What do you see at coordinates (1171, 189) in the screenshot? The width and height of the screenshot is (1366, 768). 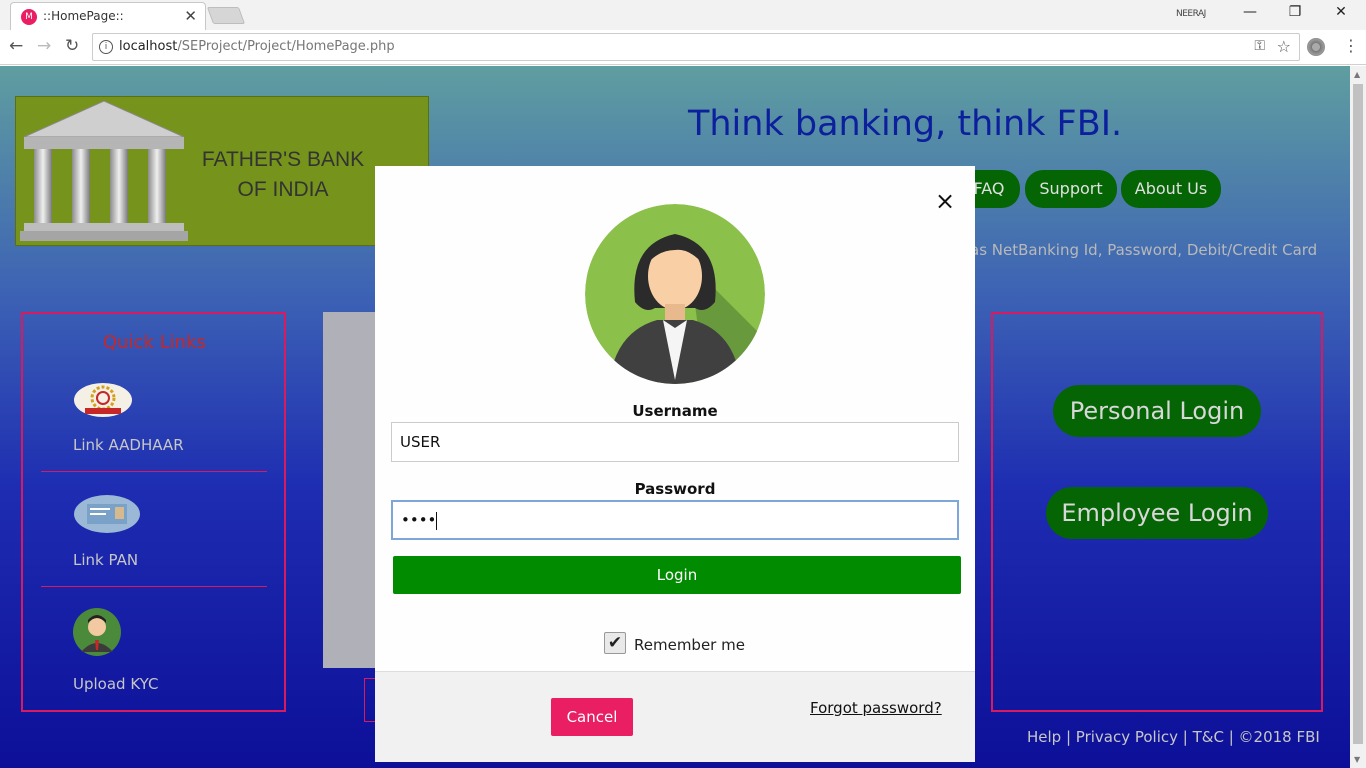 I see `nav-about-us: About Us` at bounding box center [1171, 189].